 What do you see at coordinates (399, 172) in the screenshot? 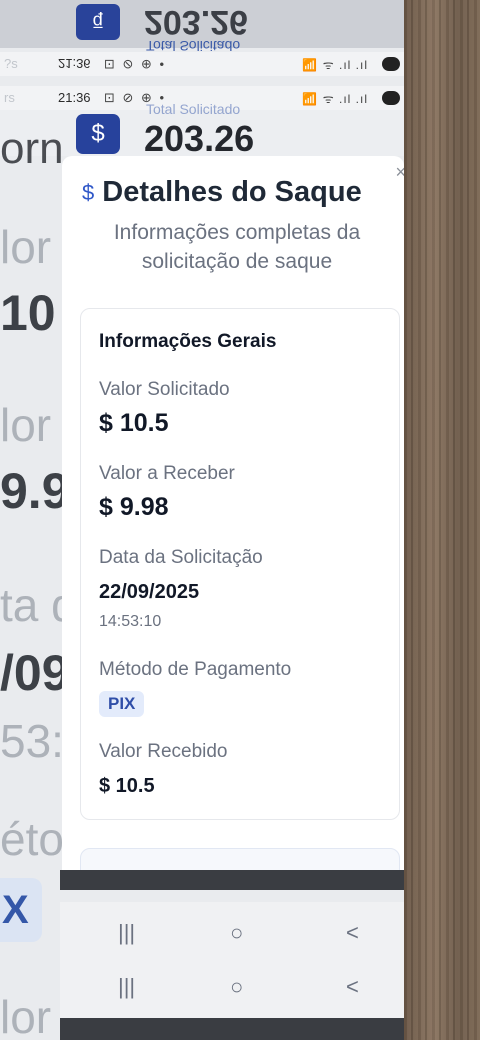
I see `close-icon: ×` at bounding box center [399, 172].